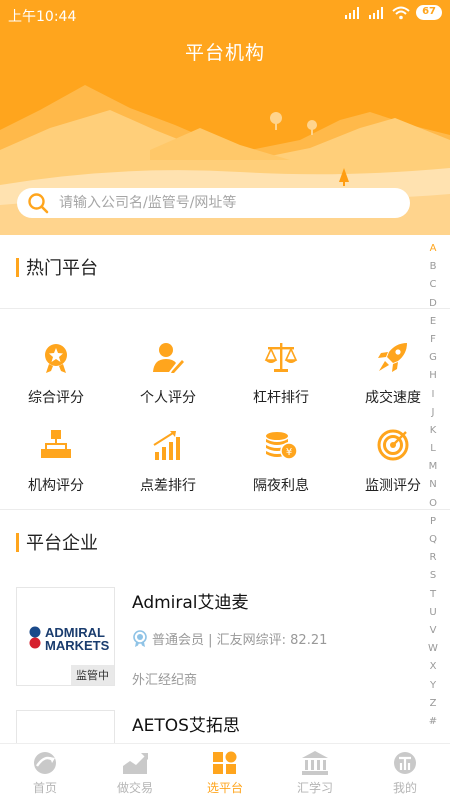  I want to click on coins-icon: ¥, so click(282, 446).